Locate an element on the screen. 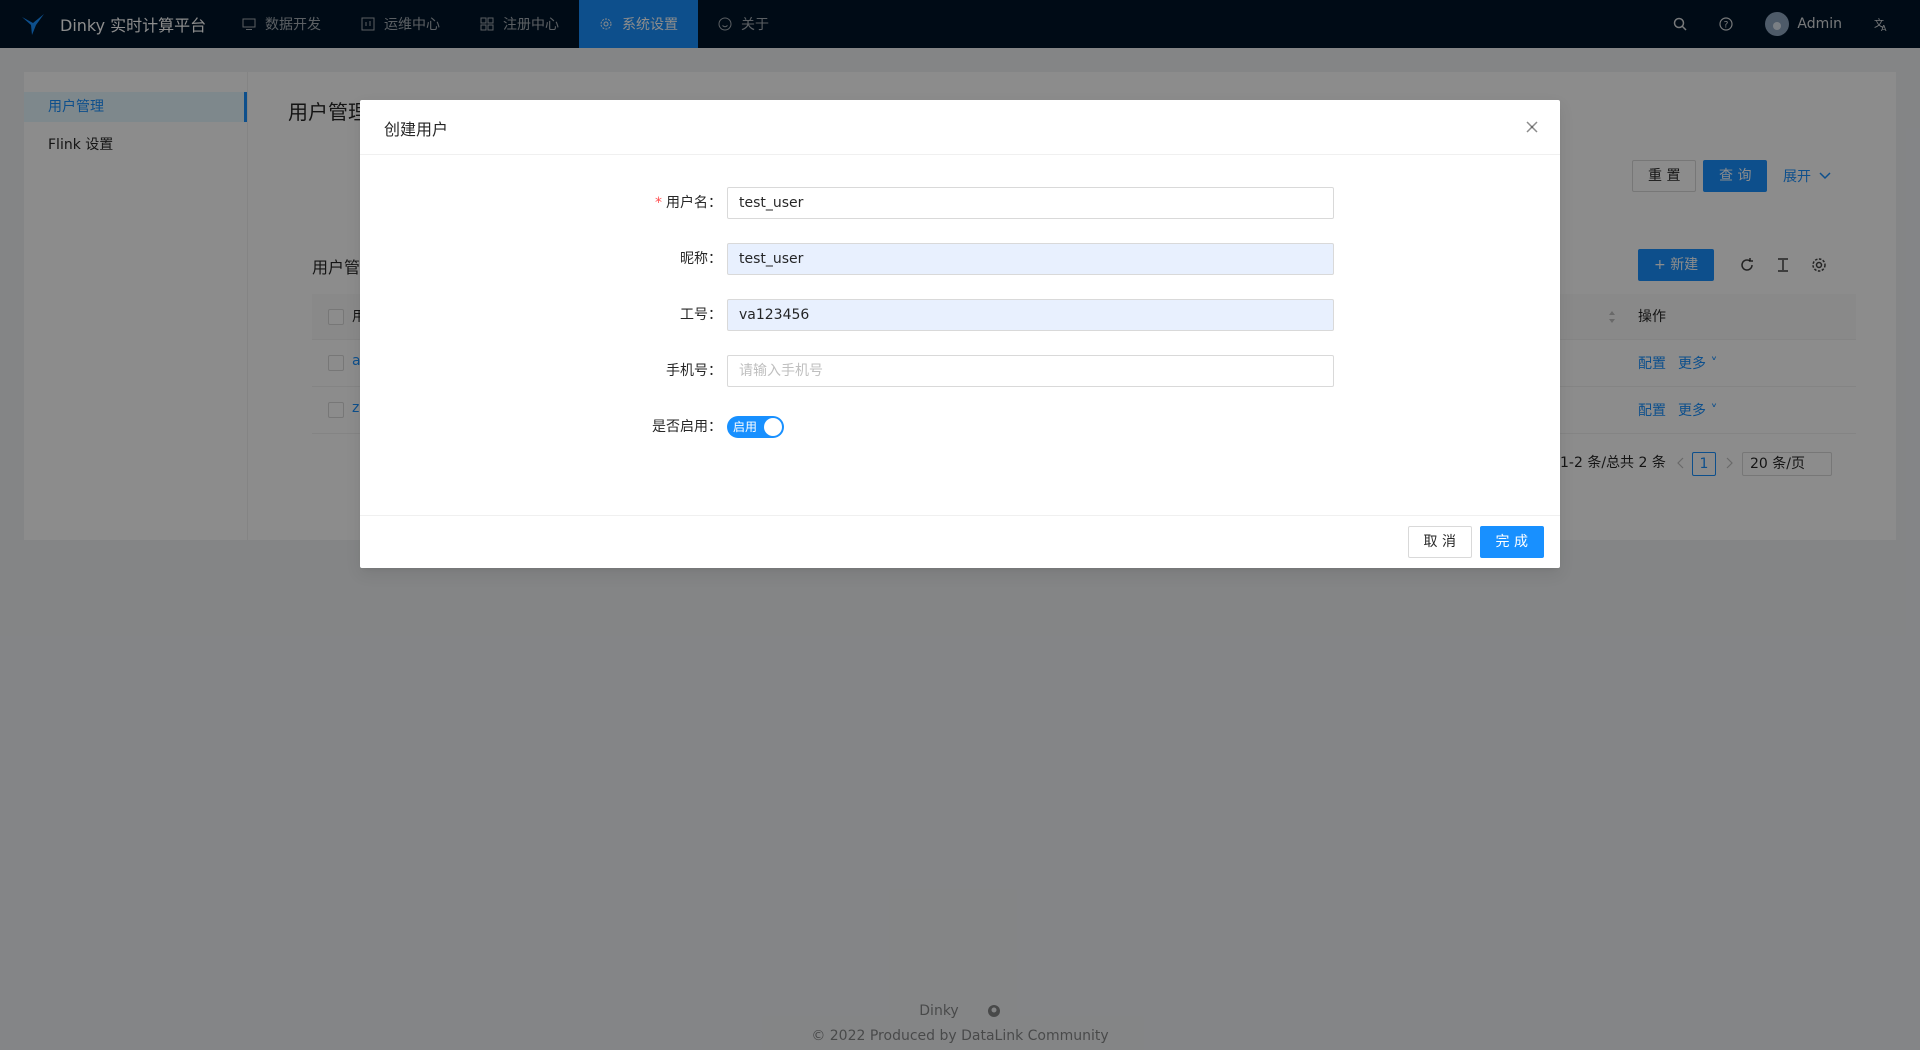 This screenshot has height=1050, width=1920. form-row-worknum: 工号： va123456 is located at coordinates (960, 315).